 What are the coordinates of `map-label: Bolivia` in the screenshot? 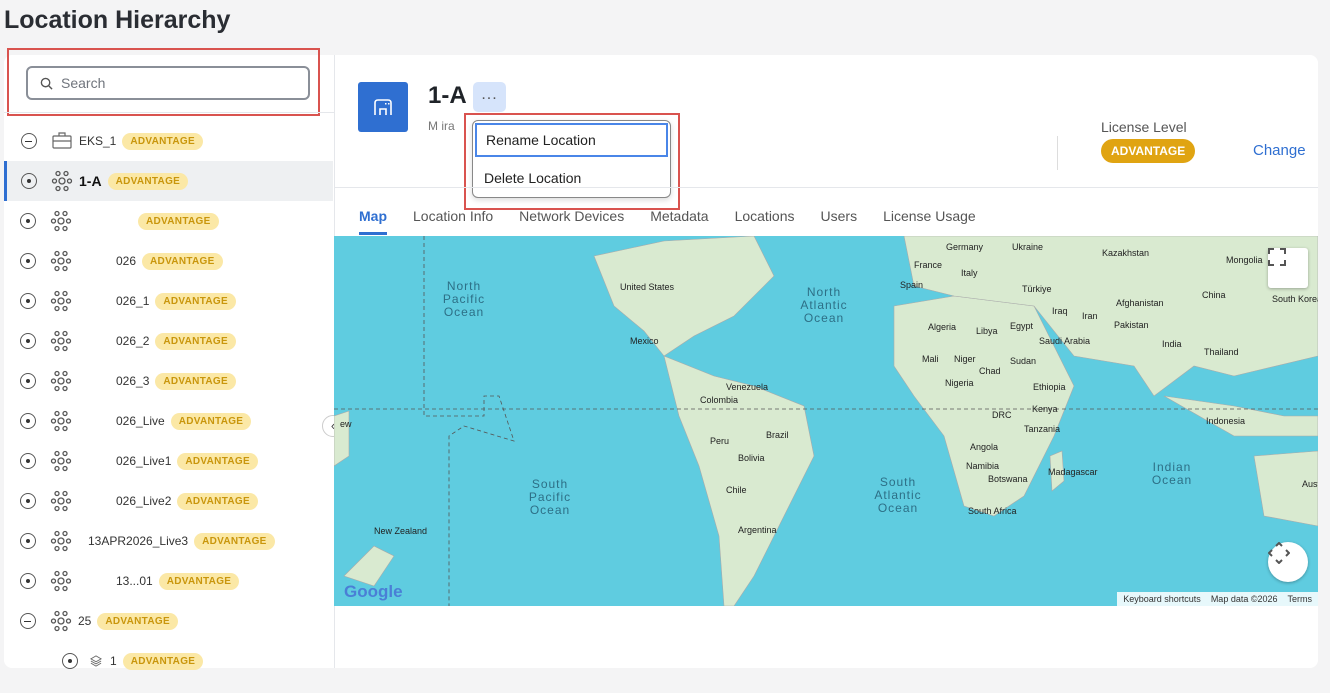 It's located at (751, 458).